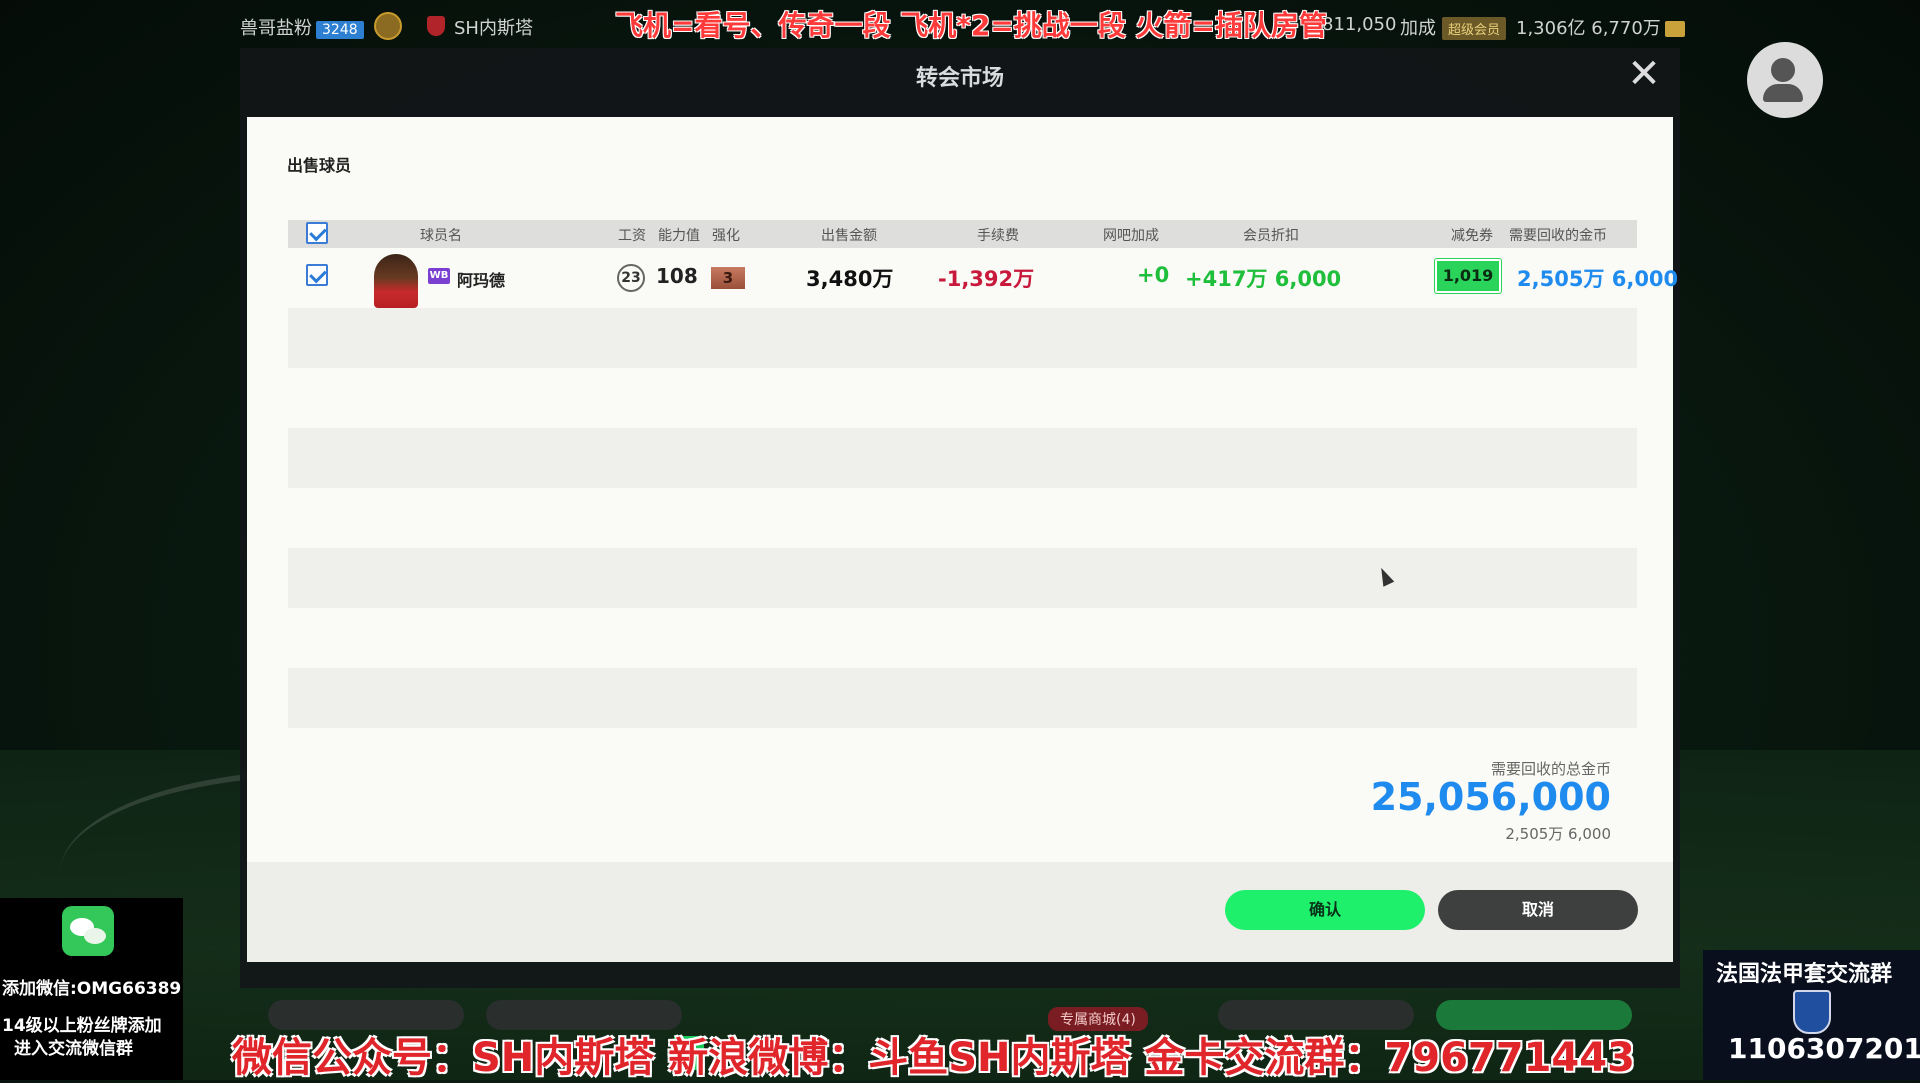  I want to click on user-name: 兽哥盐粉, so click(276, 28).